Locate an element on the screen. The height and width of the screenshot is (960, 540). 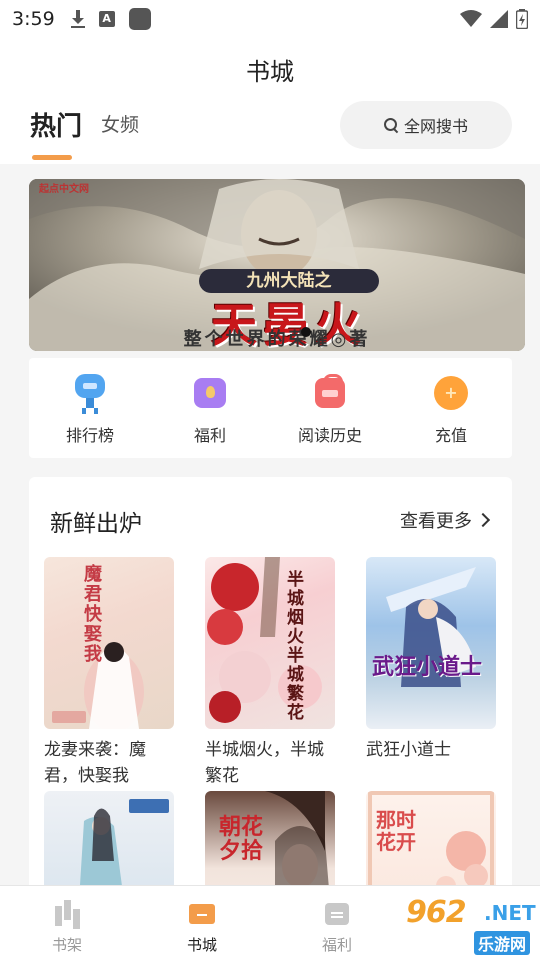
quick-item-label: 福利 is located at coordinates (209, 435).